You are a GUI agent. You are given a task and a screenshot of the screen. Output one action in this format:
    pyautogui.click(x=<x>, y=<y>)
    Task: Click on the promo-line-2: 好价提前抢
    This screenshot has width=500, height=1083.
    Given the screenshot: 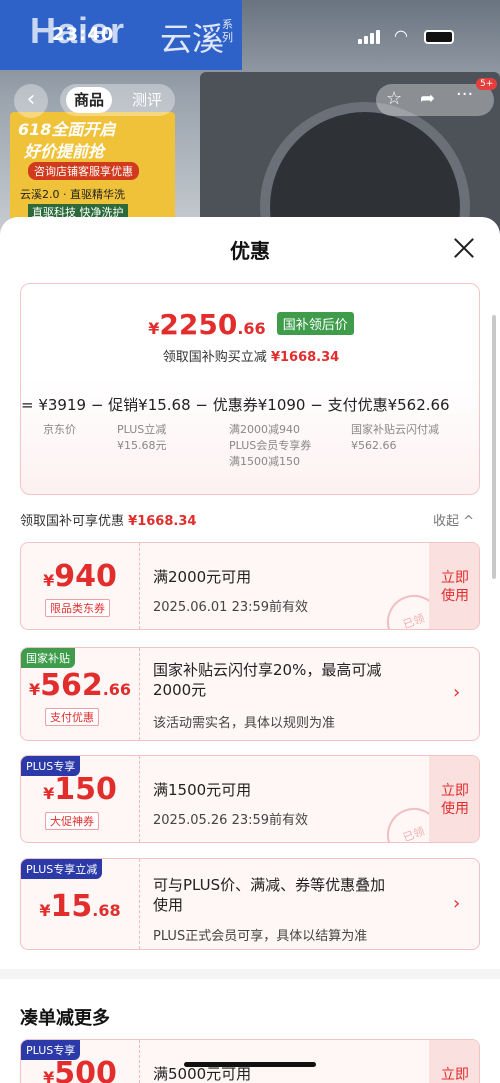 What is the action you would take?
    pyautogui.click(x=64, y=151)
    